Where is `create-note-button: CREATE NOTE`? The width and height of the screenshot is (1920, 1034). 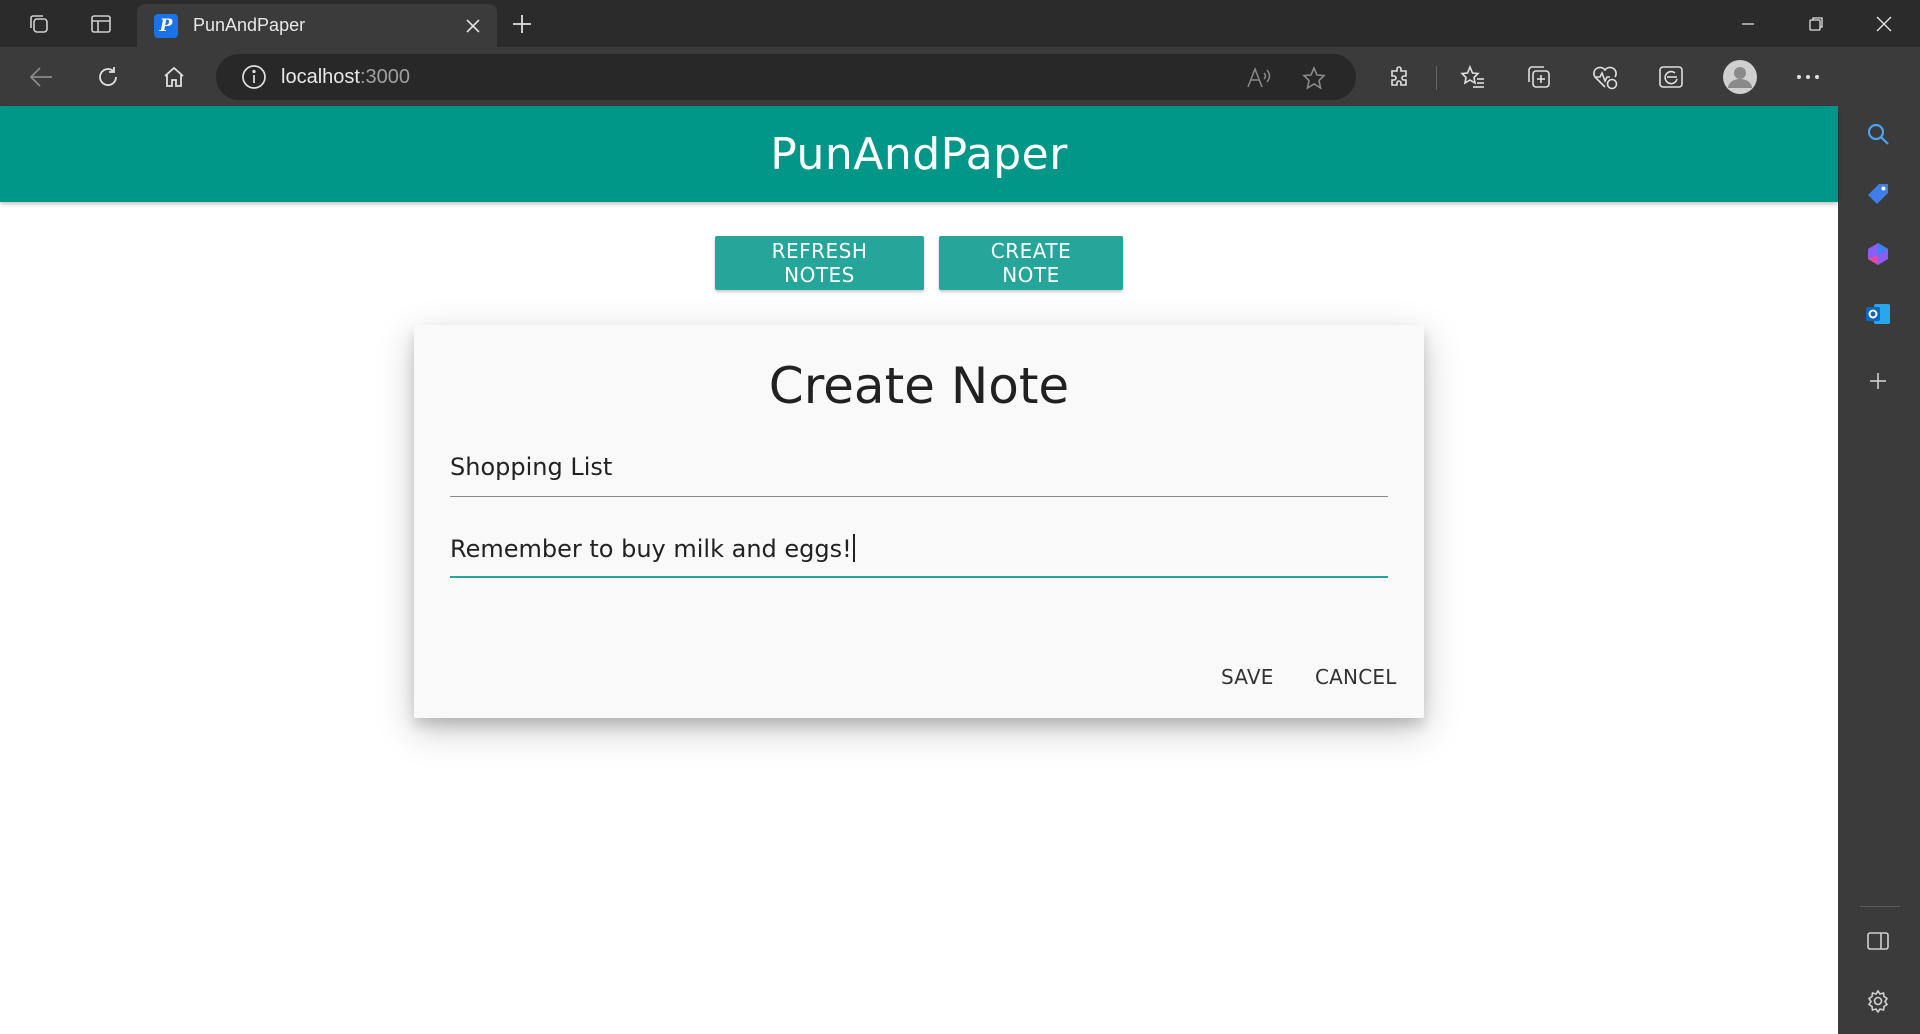 create-note-button: CREATE NOTE is located at coordinates (1031, 263).